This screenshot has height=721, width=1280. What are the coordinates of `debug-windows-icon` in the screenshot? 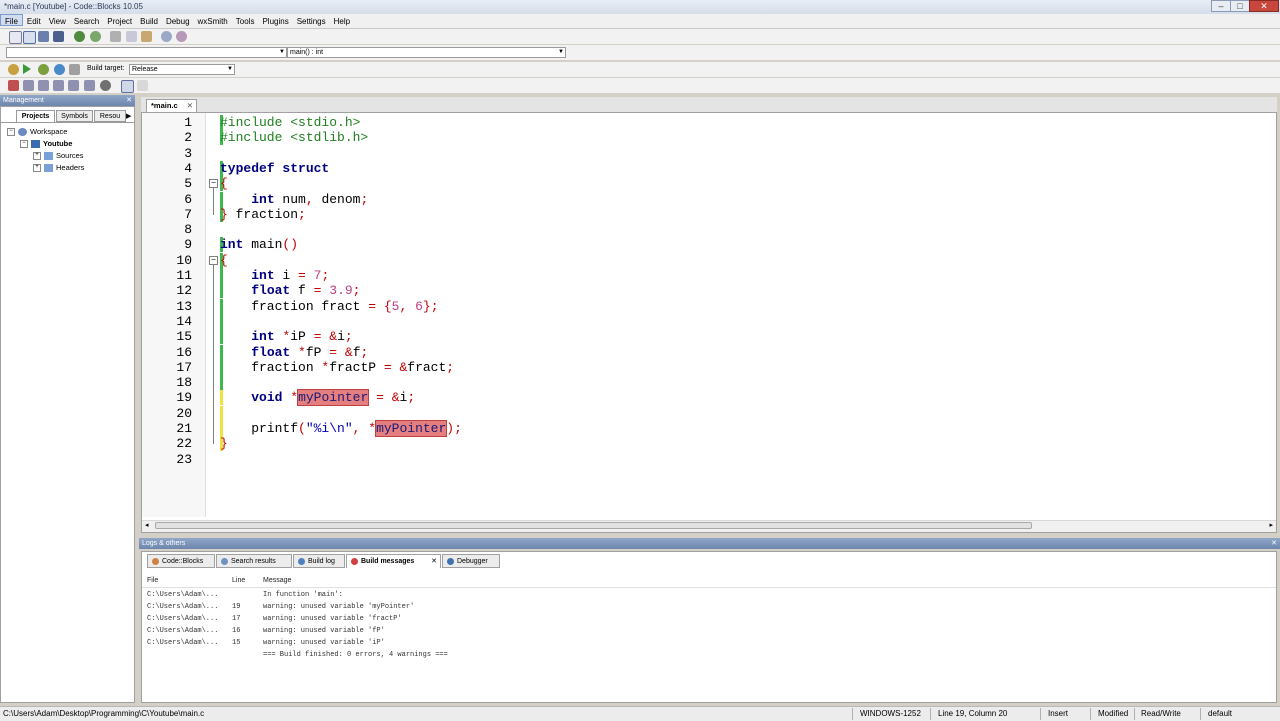 It's located at (127, 86).